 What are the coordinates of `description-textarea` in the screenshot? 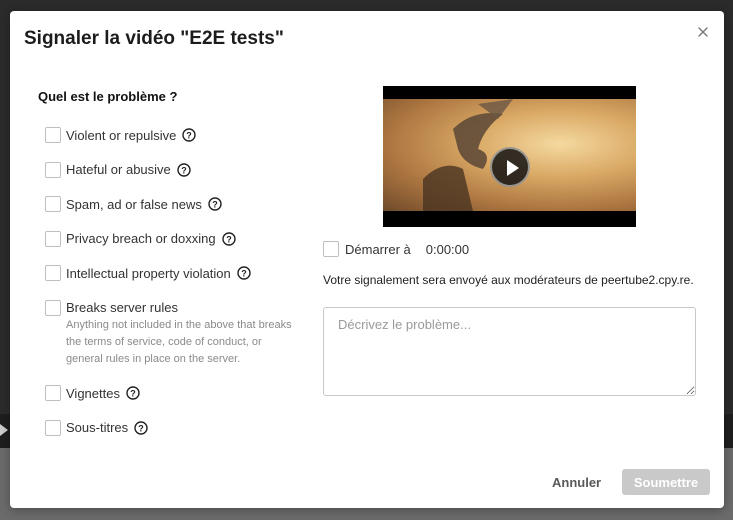 It's located at (509, 351).